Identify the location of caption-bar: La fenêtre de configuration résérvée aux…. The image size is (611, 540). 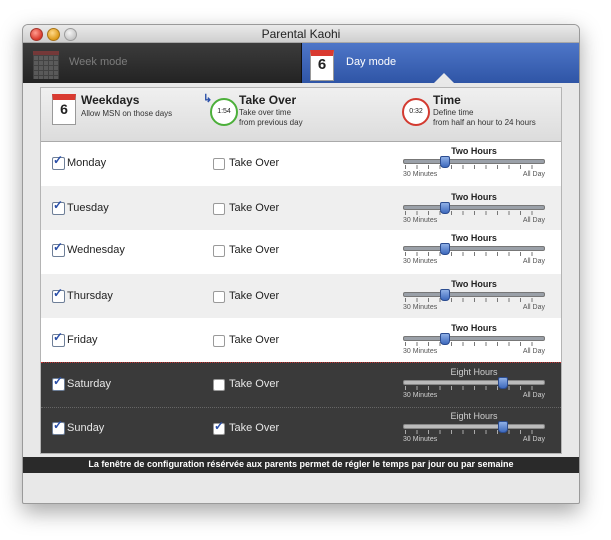
(301, 465).